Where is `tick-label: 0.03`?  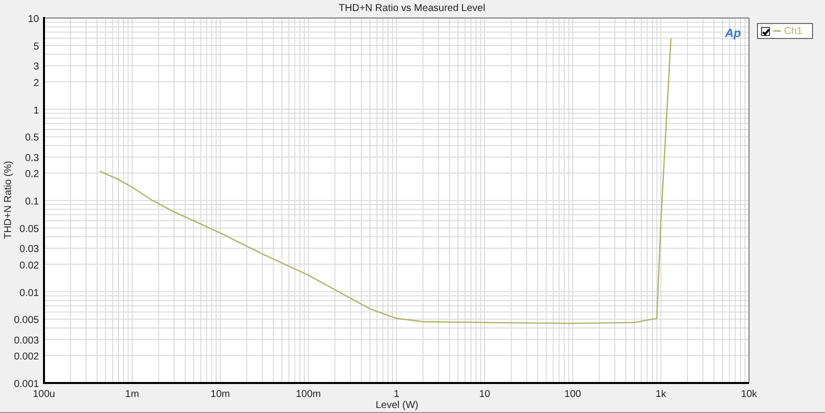
tick-label: 0.03 is located at coordinates (29, 250).